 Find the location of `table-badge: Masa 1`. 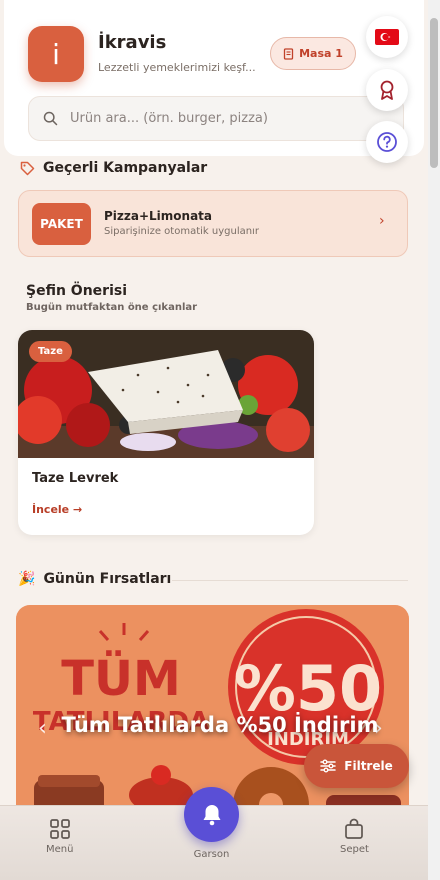

table-badge: Masa 1 is located at coordinates (313, 53).